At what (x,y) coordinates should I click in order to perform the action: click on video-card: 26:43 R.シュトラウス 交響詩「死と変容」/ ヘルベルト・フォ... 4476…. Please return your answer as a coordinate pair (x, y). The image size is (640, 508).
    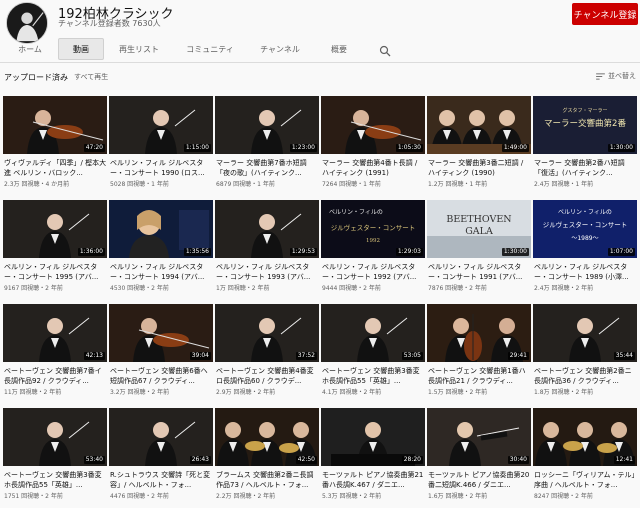
    Looking at the image, I should click on (161, 458).